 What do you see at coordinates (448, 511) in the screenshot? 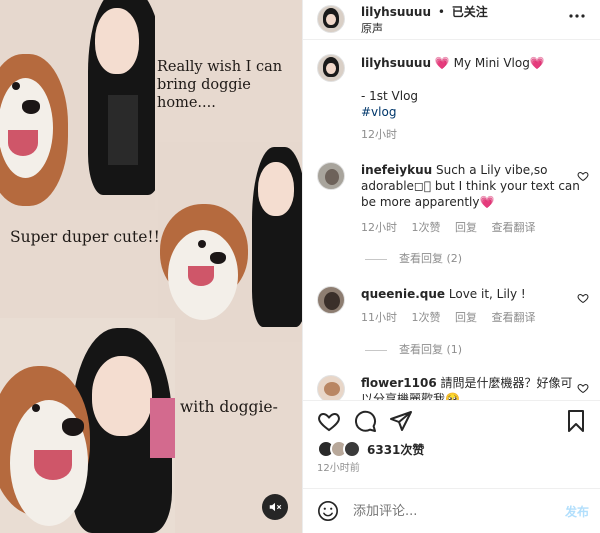
I see `comment-input` at bounding box center [448, 511].